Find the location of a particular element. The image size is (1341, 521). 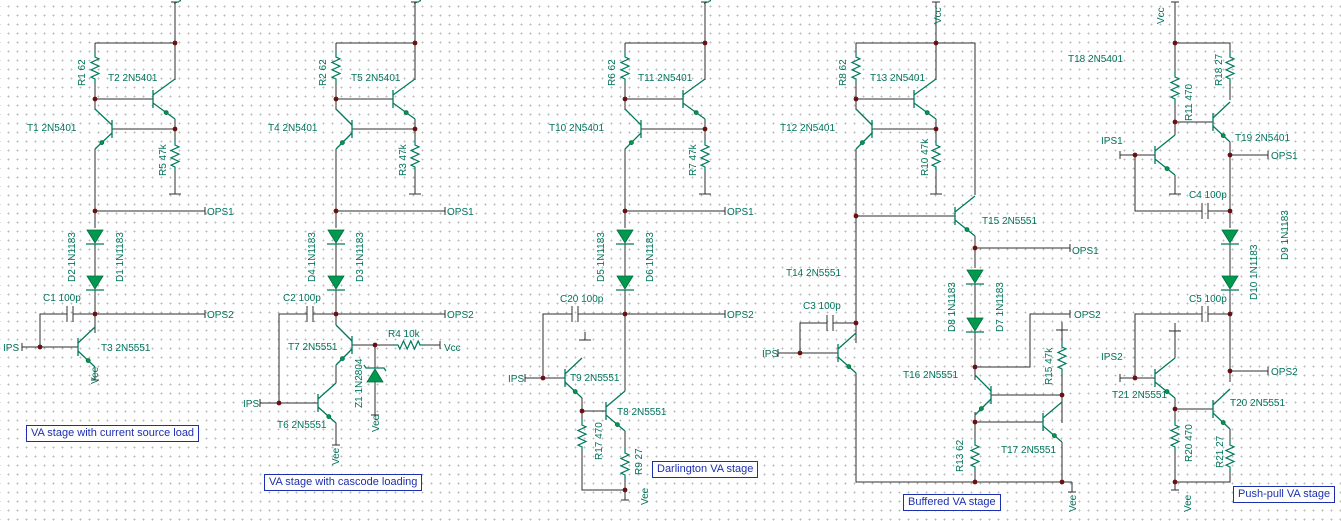

diode-d6 is located at coordinates (625, 283).